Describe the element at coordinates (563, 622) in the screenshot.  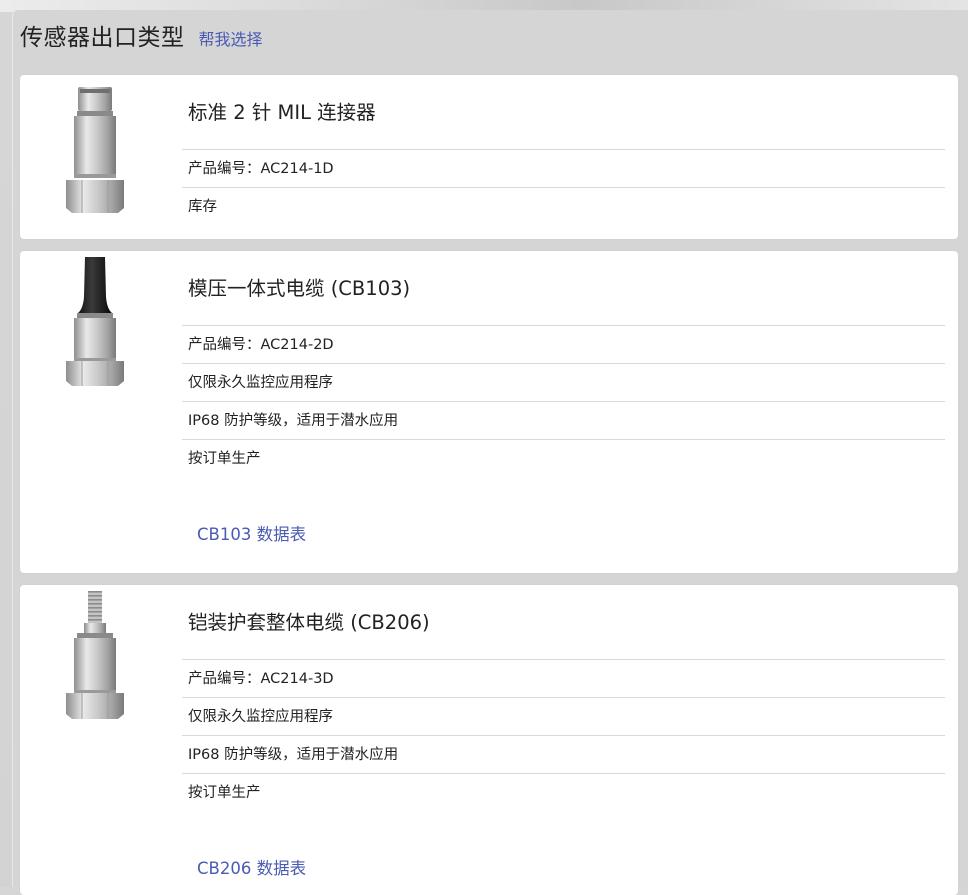
I see `option-title: 铠装护套整体电缆 (CB206)` at that location.